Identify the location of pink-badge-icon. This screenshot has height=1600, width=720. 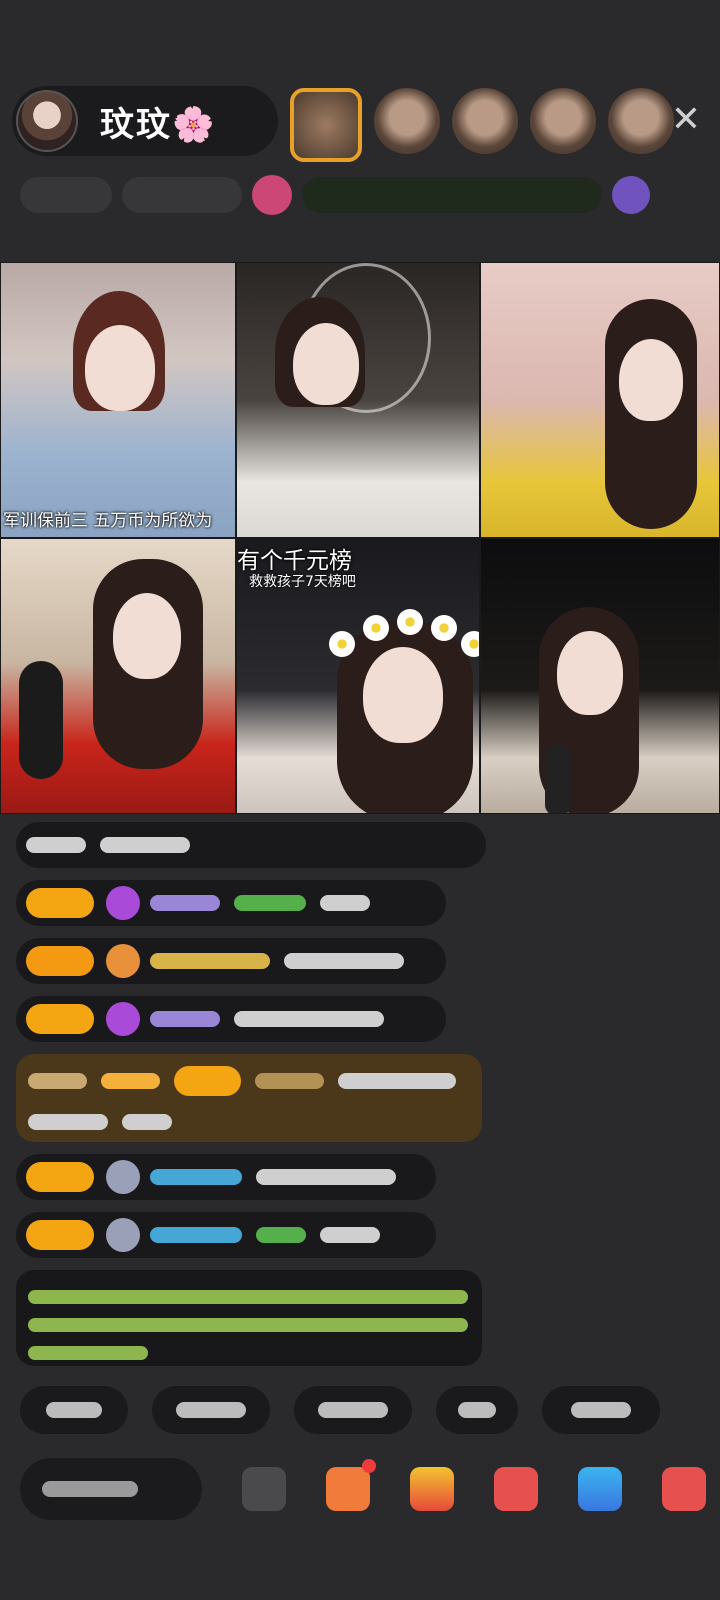
(272, 195).